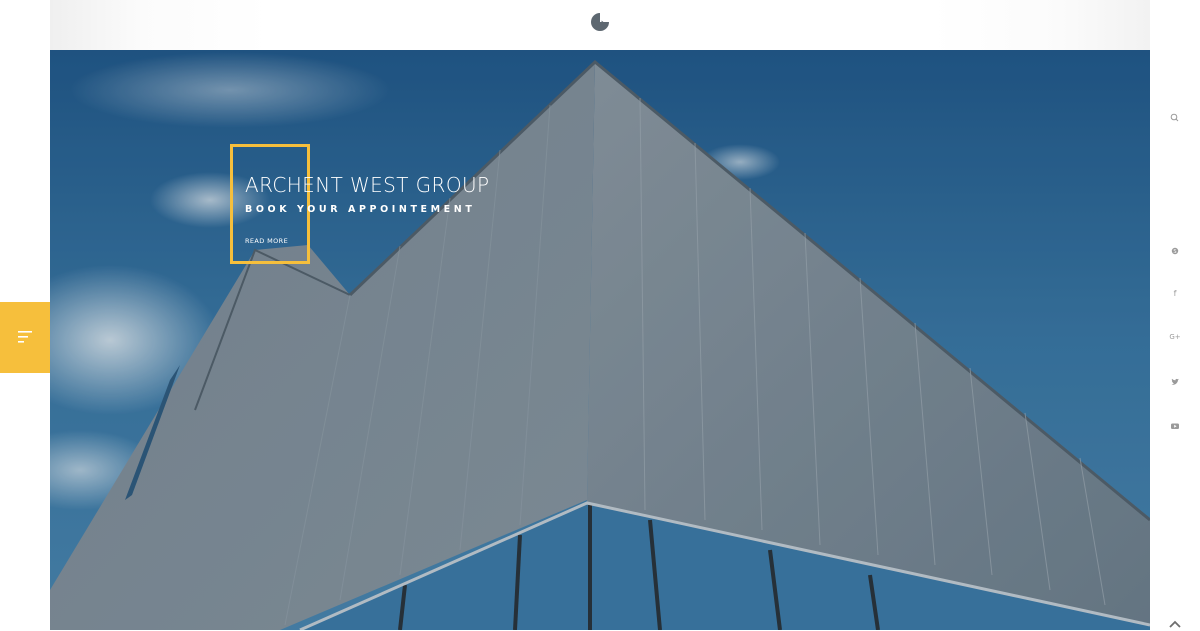 This screenshot has width=1200, height=631. Describe the element at coordinates (266, 241) in the screenshot. I see `read-more-link: READ MORE` at that location.